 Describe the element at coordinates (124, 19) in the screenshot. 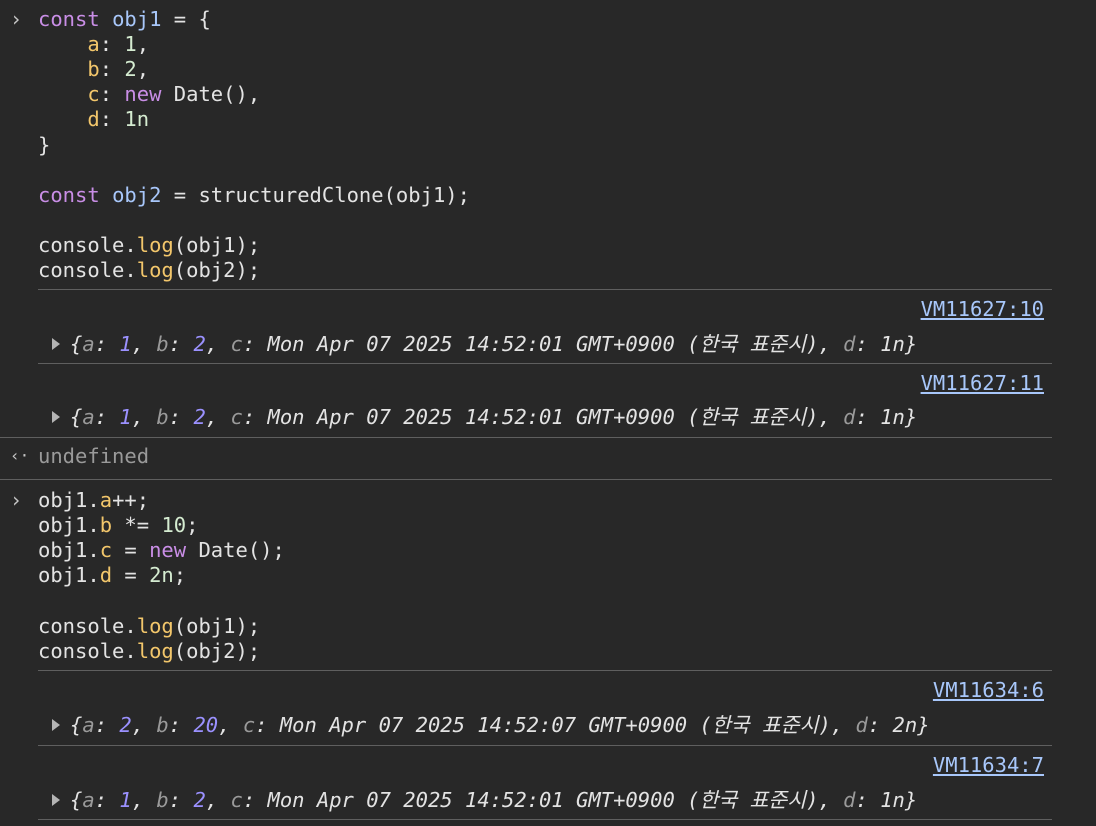

I see `code-line: const obj1 = {` at that location.